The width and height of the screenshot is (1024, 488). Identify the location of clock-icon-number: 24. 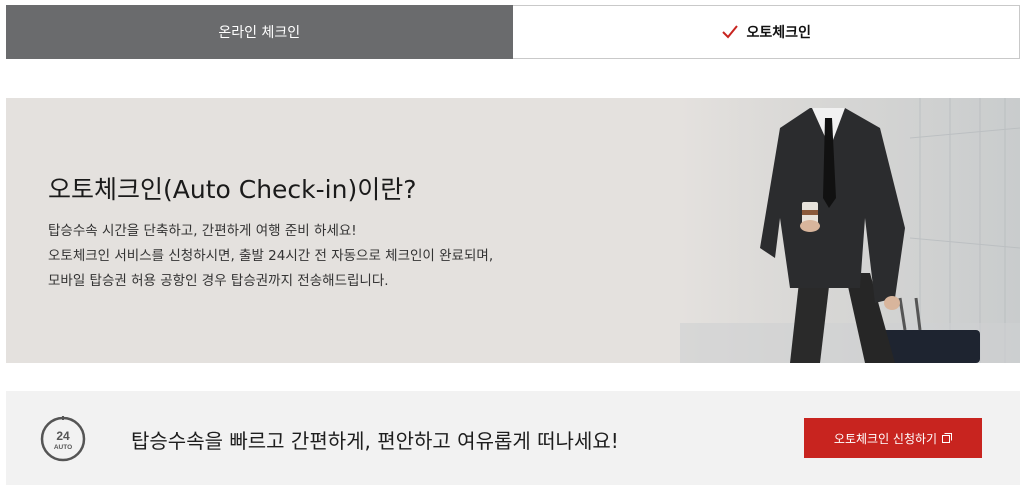
(63, 436).